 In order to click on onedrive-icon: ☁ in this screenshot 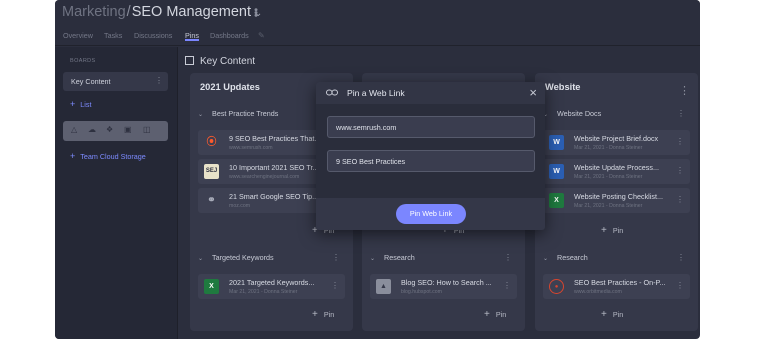, I will do `click(92, 129)`.